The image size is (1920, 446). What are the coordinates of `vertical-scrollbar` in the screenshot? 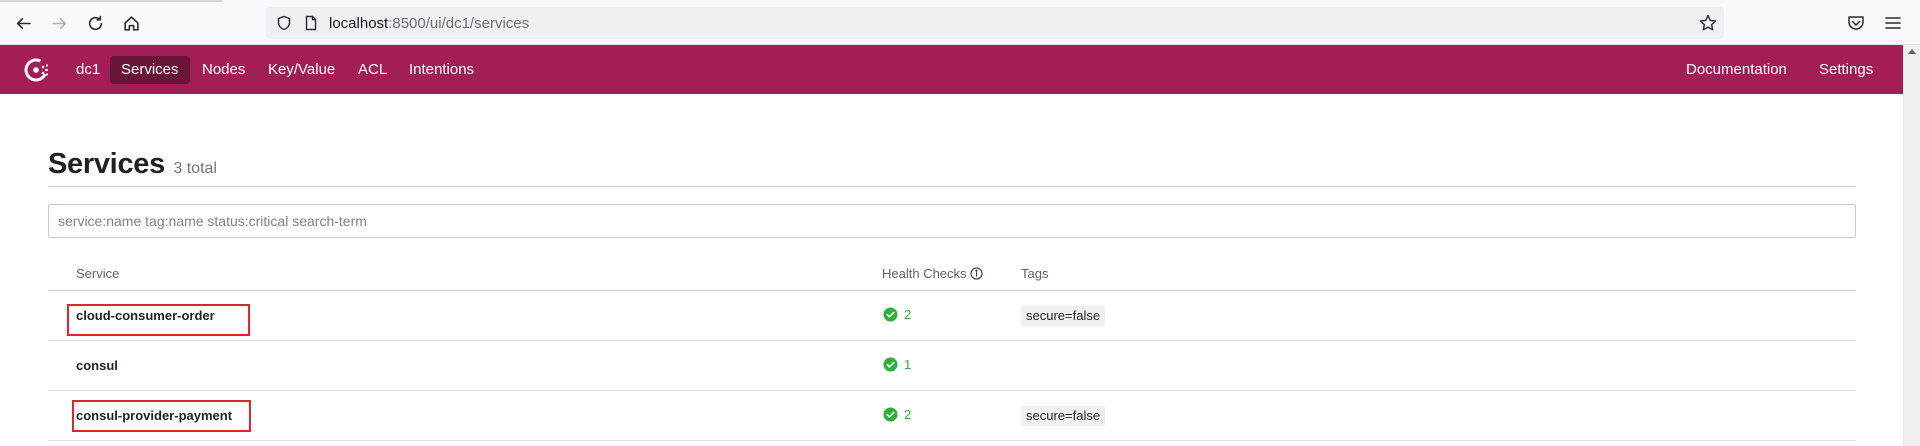 It's located at (1911, 245).